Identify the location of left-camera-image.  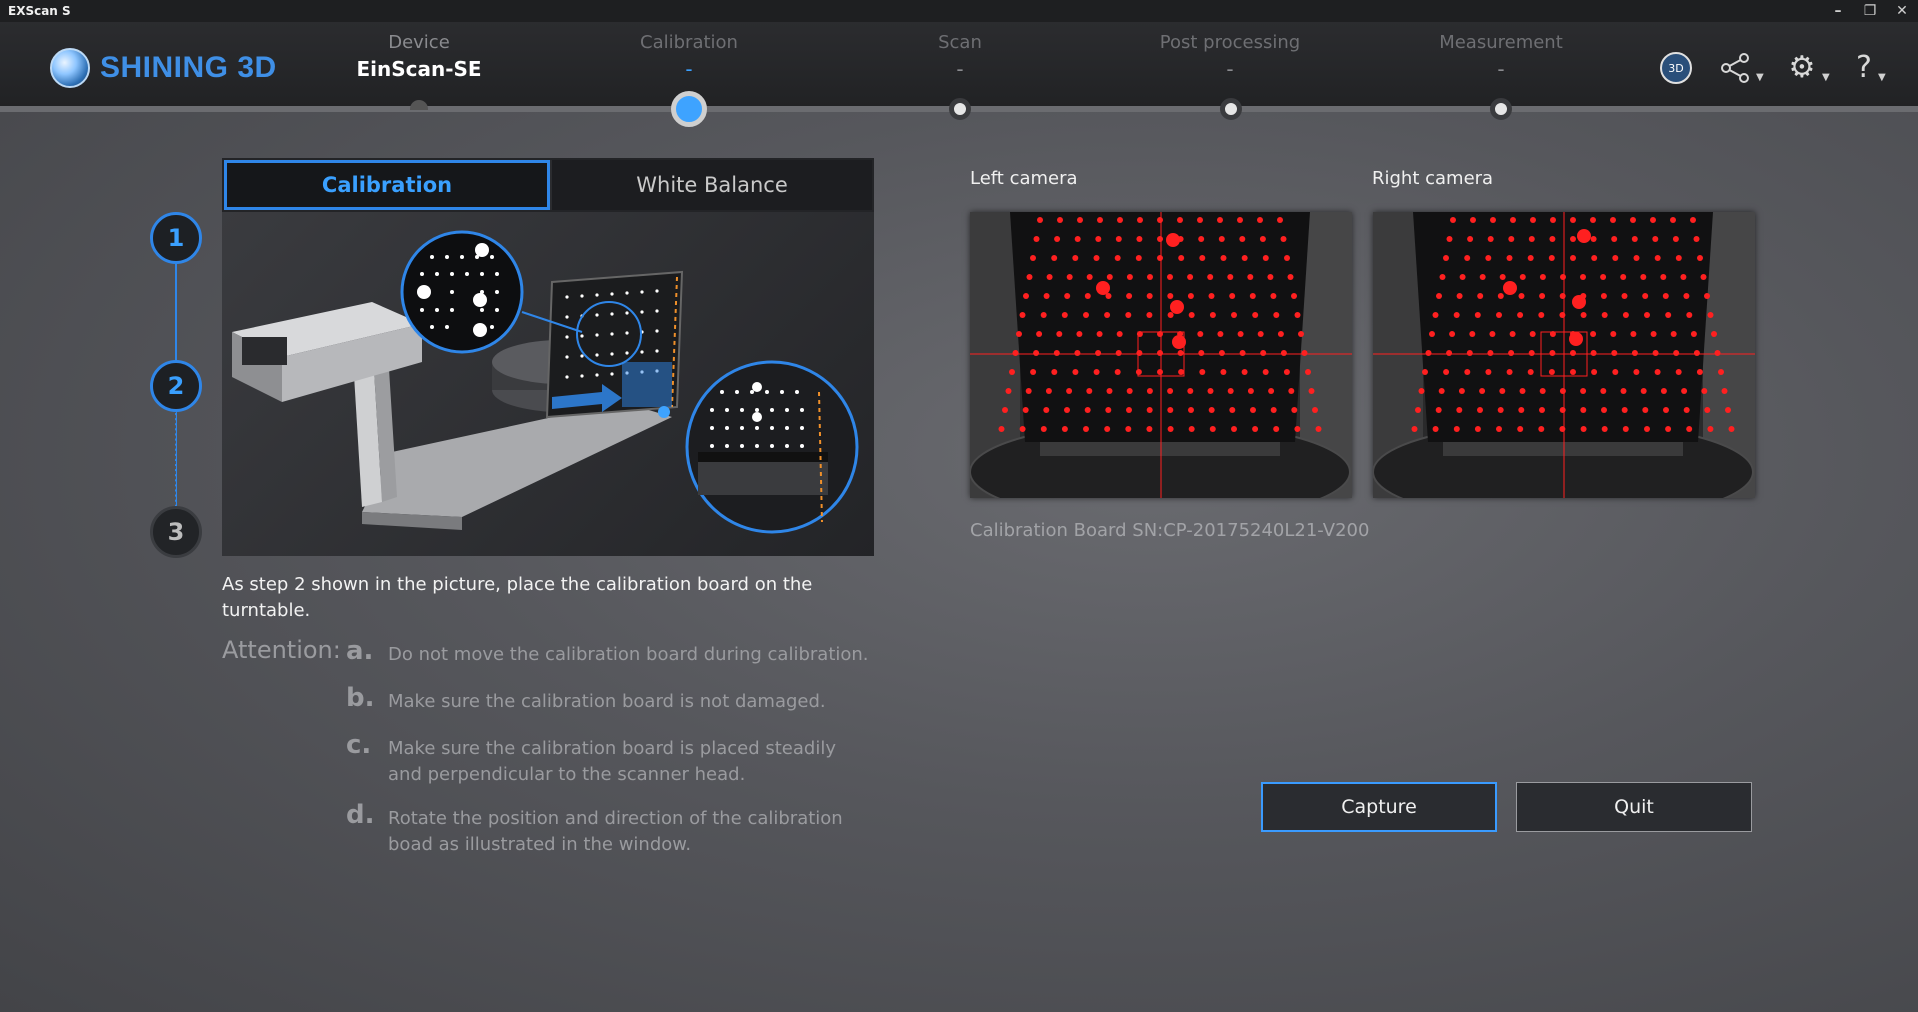
(1161, 355).